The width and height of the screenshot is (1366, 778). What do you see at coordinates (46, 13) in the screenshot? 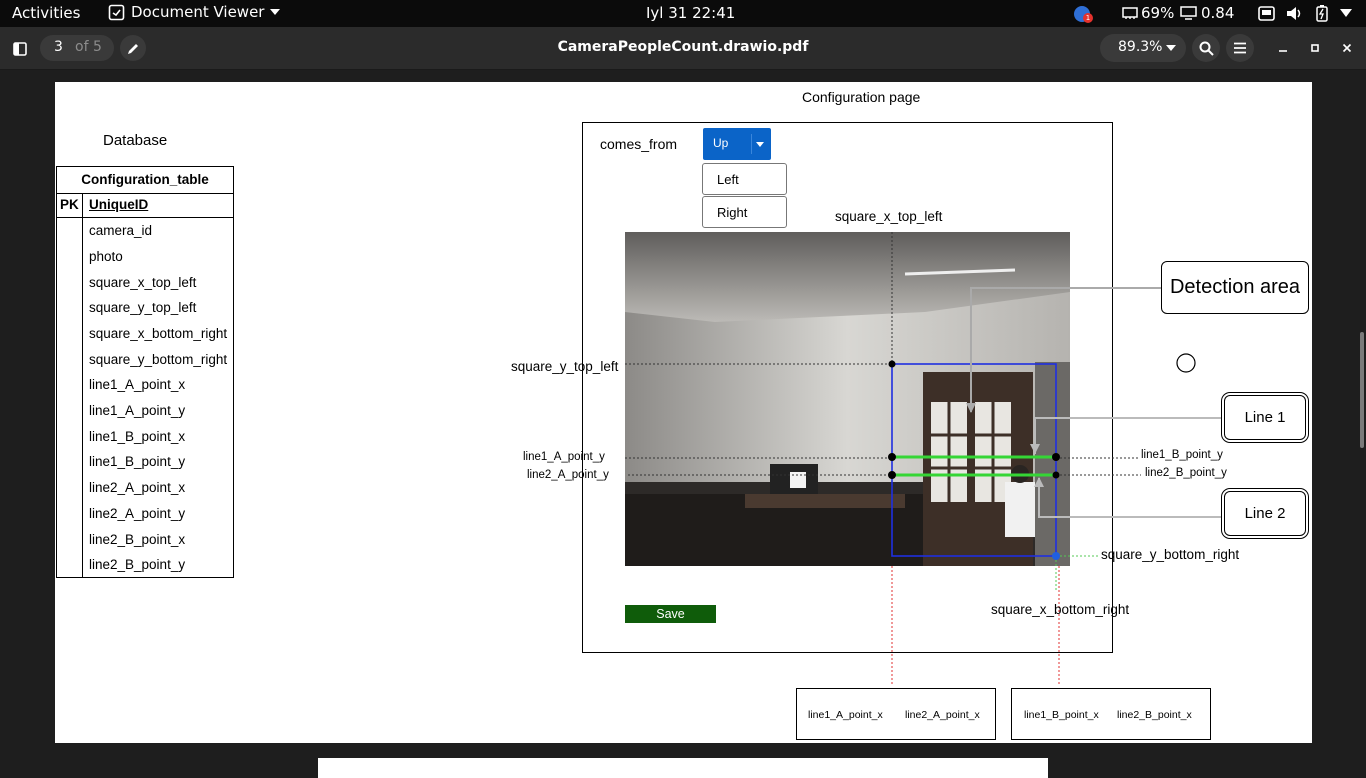
I see `activities-button: Activities` at bounding box center [46, 13].